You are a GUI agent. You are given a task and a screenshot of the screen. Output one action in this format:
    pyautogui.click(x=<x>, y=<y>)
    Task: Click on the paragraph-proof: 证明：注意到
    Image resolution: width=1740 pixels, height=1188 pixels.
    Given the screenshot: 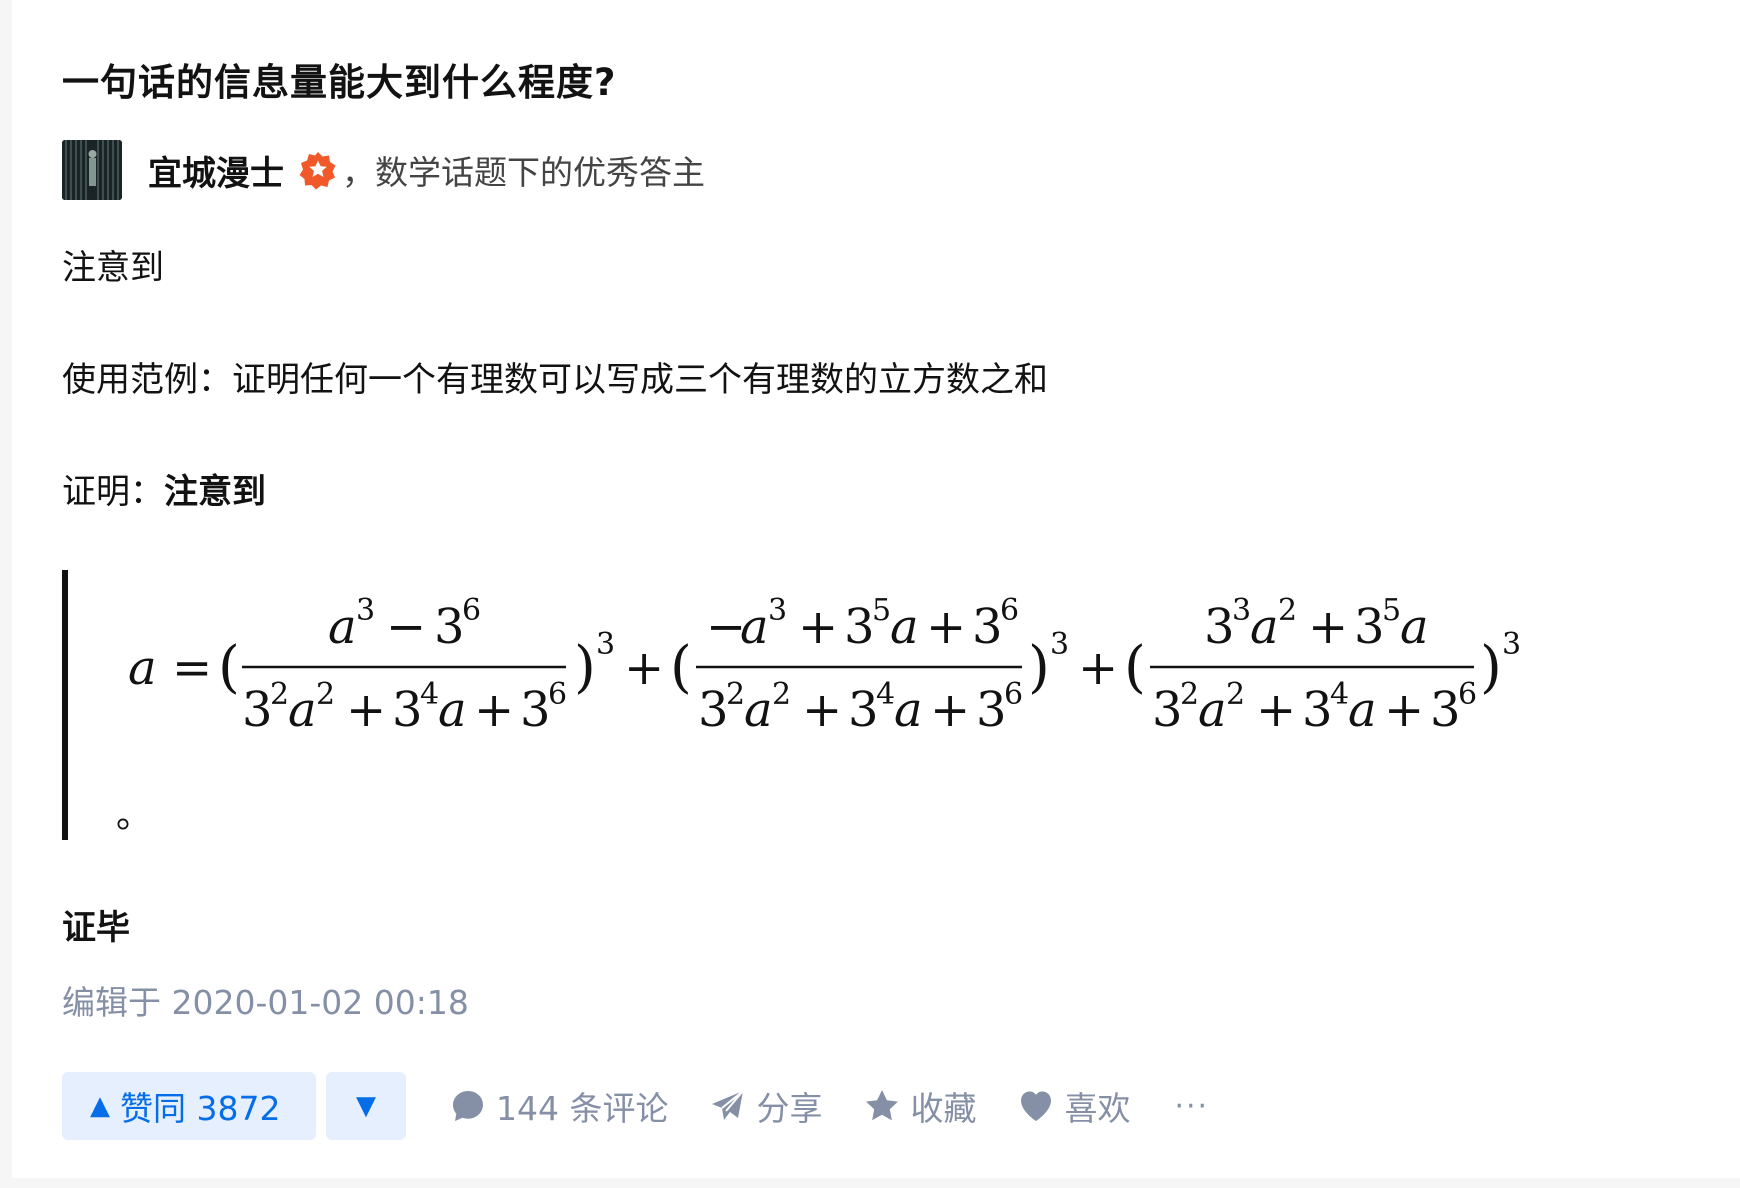 What is the action you would take?
    pyautogui.click(x=164, y=488)
    